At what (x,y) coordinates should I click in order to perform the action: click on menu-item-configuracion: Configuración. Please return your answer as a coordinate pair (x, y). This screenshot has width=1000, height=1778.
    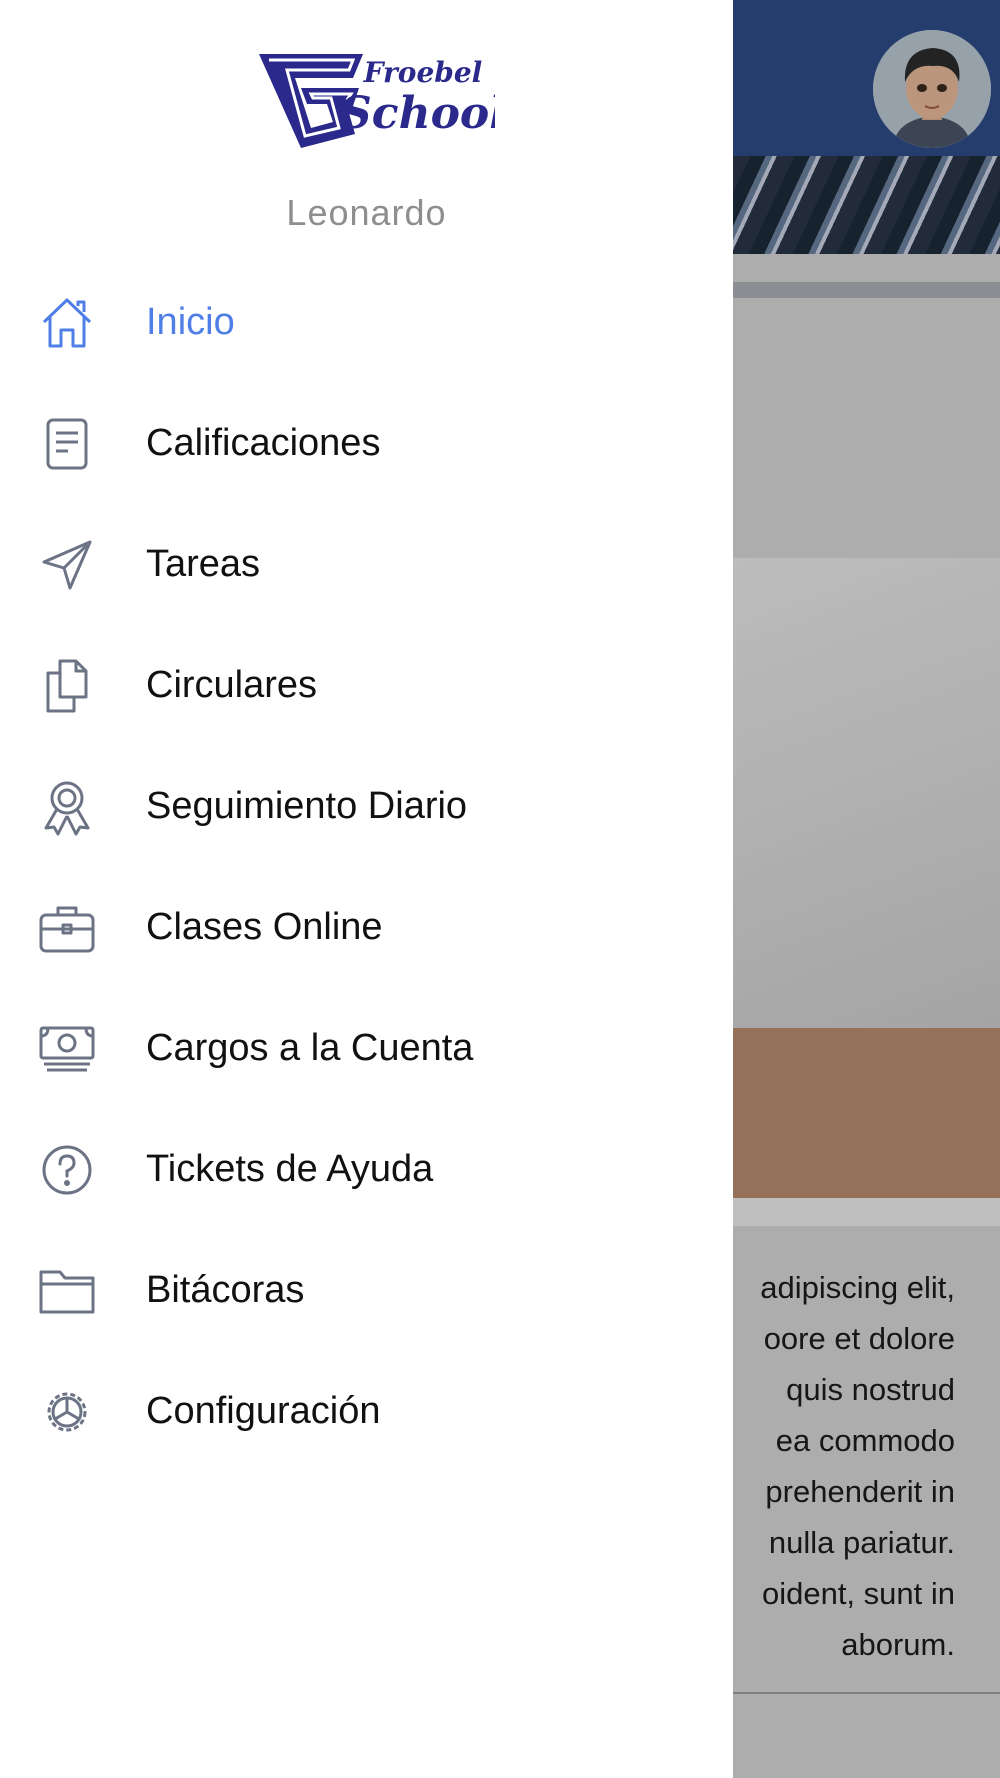
    Looking at the image, I should click on (366, 1411).